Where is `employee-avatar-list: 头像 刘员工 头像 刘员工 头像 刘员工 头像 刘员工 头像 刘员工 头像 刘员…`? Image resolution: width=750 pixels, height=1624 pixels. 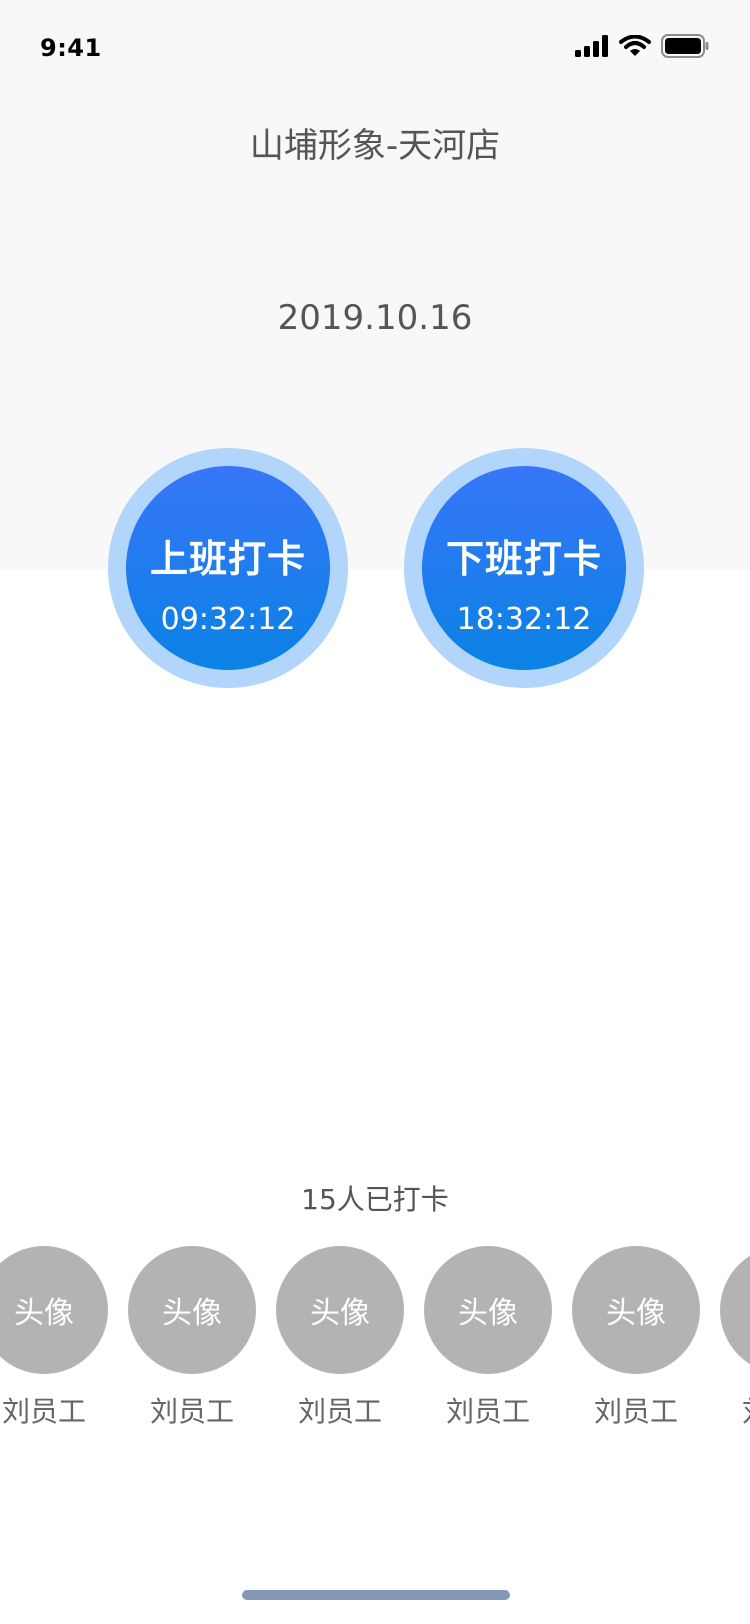 employee-avatar-list: 头像 刘员工 头像 刘员工 头像 刘员工 头像 刘员工 头像 刘员工 头像 刘员… is located at coordinates (375, 1341).